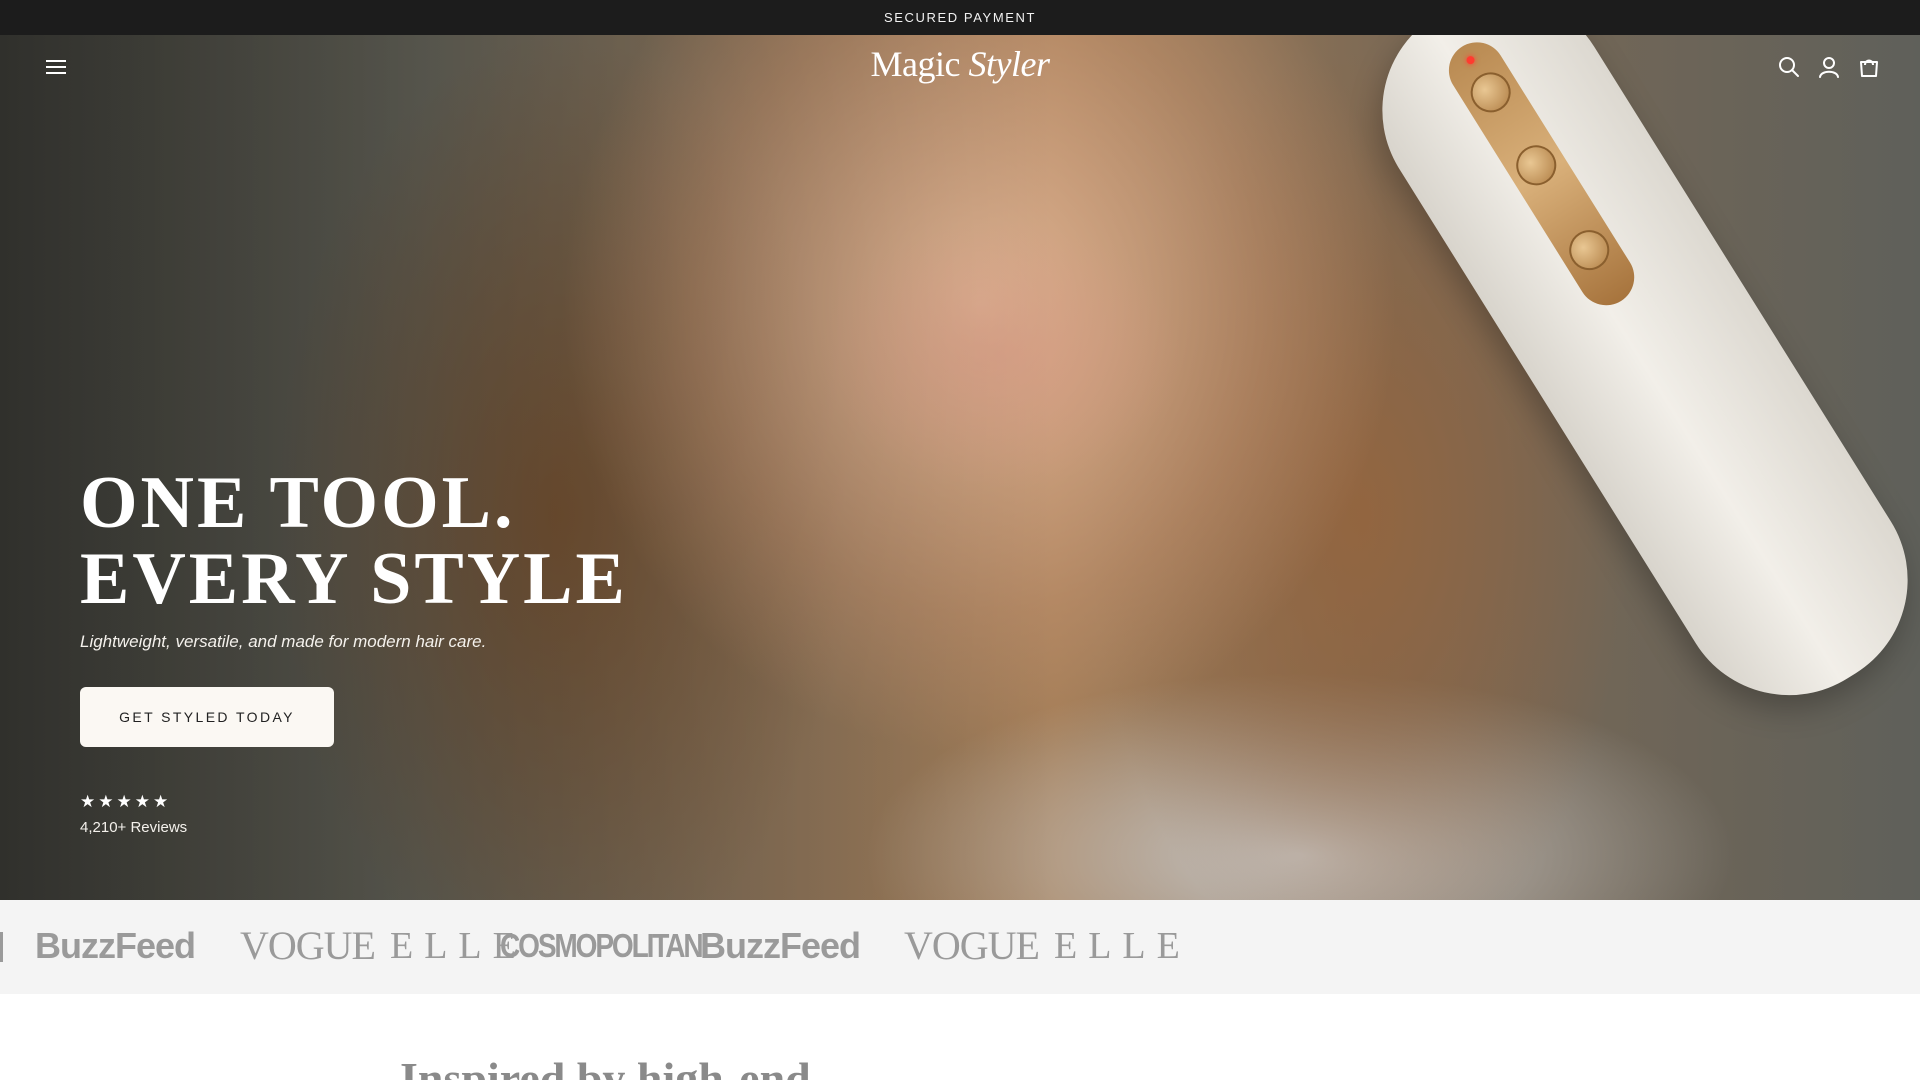 The image size is (1920, 1080). I want to click on cart-icon, so click(1869, 67).